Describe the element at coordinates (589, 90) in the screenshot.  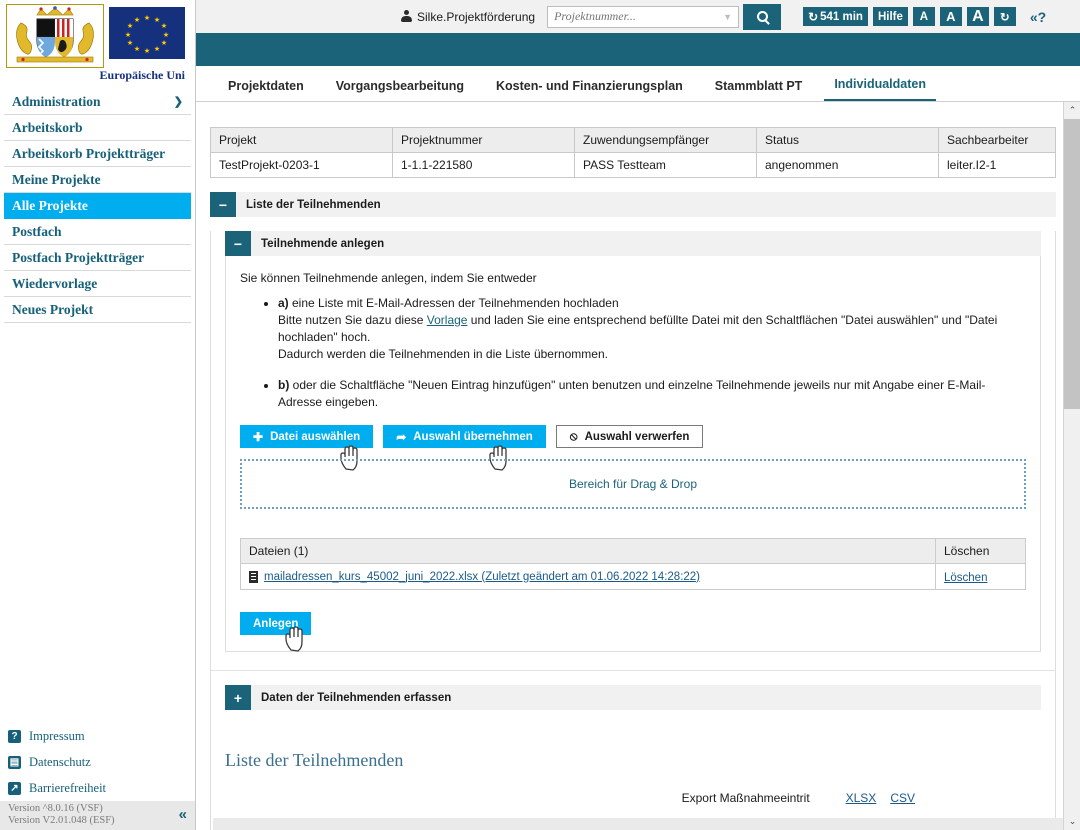
I see `tab-kosten-und-finanzierungsplan: Kosten- und Finanzierungsplan` at that location.